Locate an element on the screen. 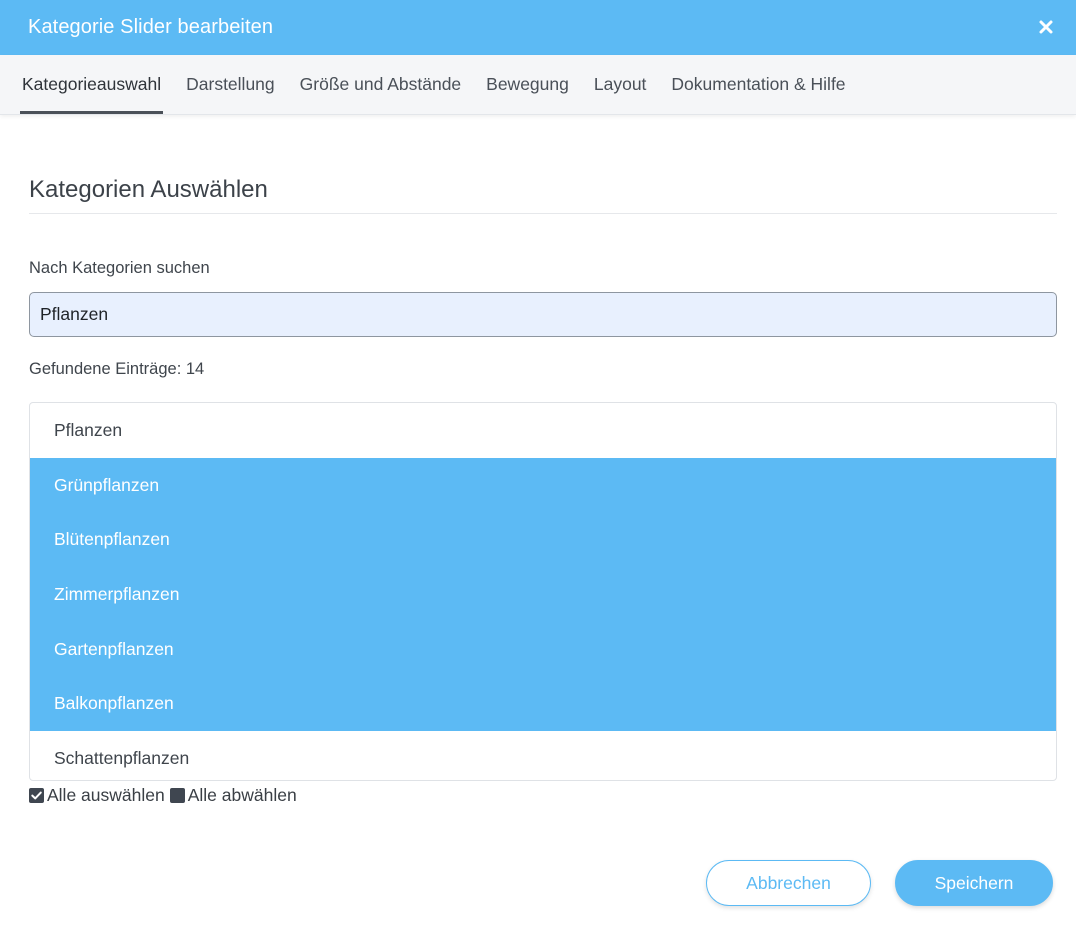 This screenshot has height=928, width=1076. list-item-schattenpflanzen: Schattenpflanzen is located at coordinates (543, 755).